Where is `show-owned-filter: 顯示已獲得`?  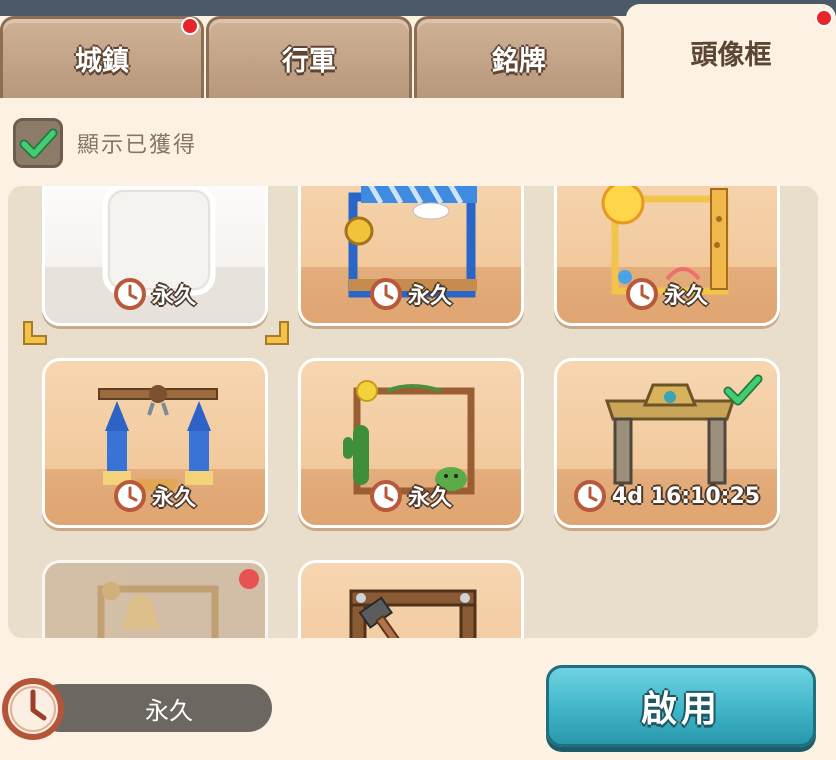 show-owned-filter: 顯示已獲得 is located at coordinates (105, 143).